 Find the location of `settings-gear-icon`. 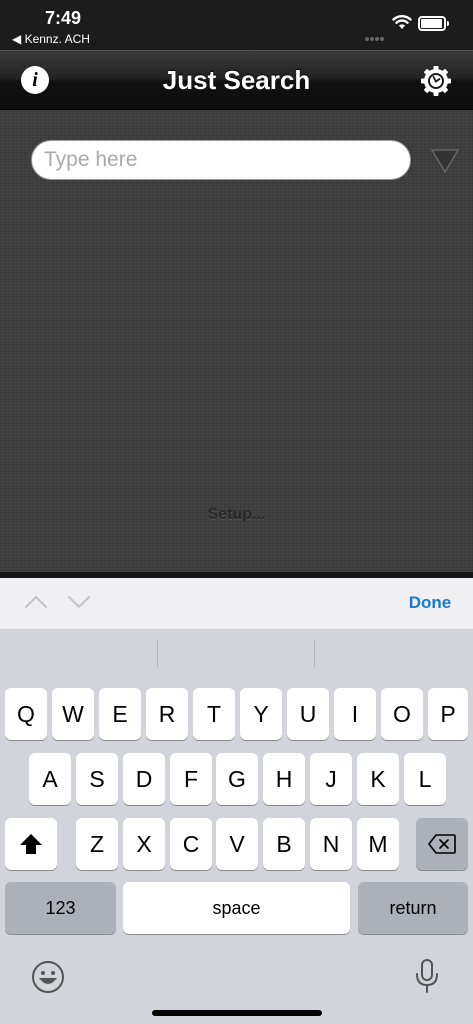

settings-gear-icon is located at coordinates (436, 81).